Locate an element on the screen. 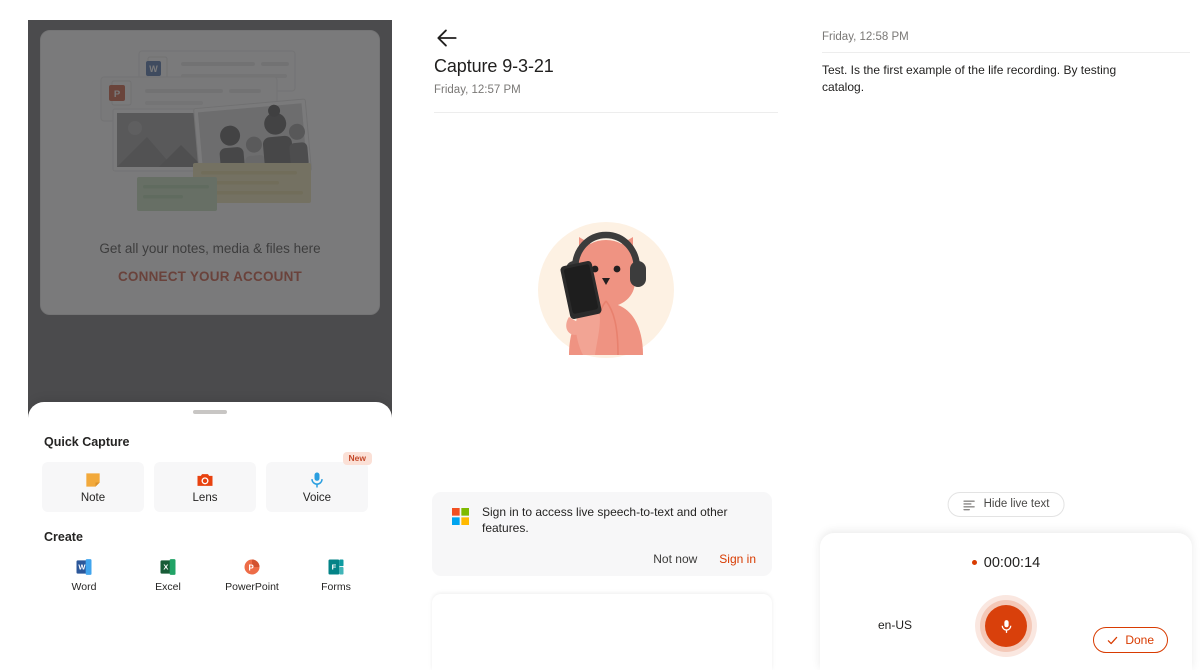 This screenshot has width=1200, height=670. word-icon: W is located at coordinates (84, 567).